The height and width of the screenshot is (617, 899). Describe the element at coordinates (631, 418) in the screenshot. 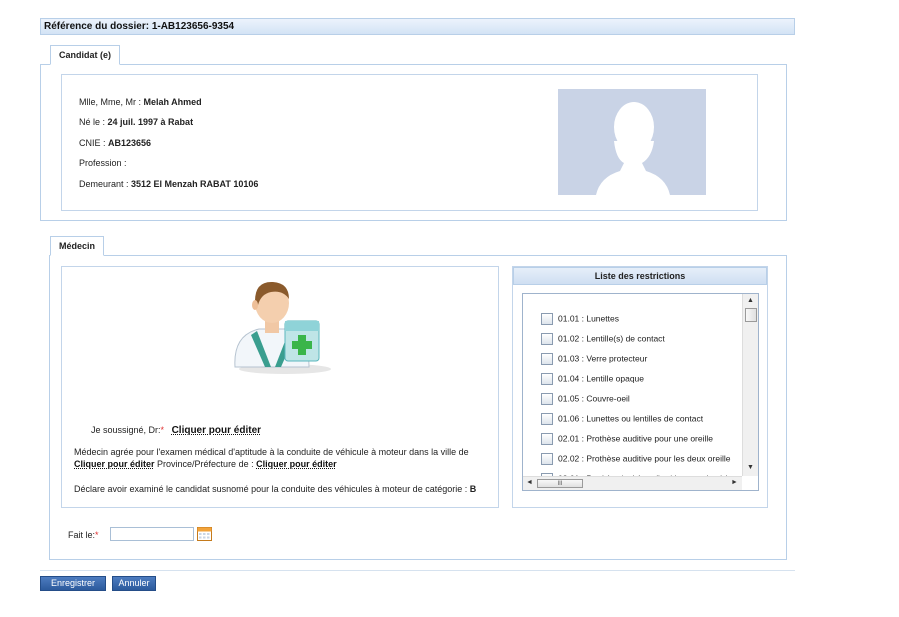

I see `restriction-label: 01.06 : Lunettes ou lentilles de contact` at that location.